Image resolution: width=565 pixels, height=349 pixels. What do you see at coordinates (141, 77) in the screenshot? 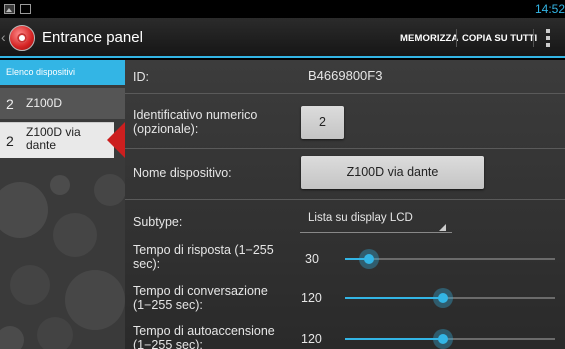
I see `id-label: ID:` at bounding box center [141, 77].